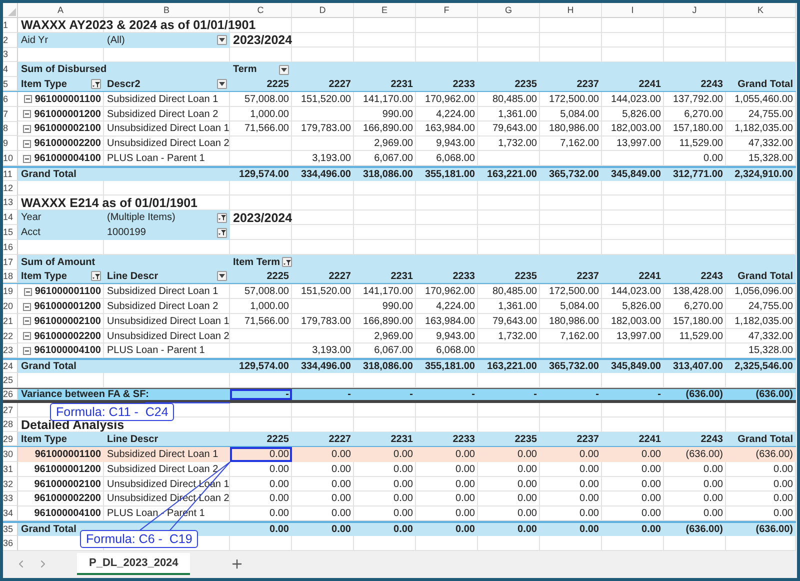 The image size is (800, 581). I want to click on column-heading: 2227, so click(340, 84).